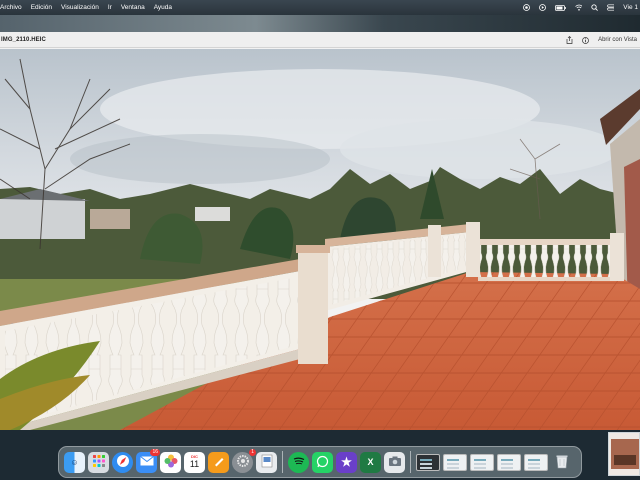  What do you see at coordinates (110, 7) in the screenshot?
I see `menu-ir: Ir` at bounding box center [110, 7].